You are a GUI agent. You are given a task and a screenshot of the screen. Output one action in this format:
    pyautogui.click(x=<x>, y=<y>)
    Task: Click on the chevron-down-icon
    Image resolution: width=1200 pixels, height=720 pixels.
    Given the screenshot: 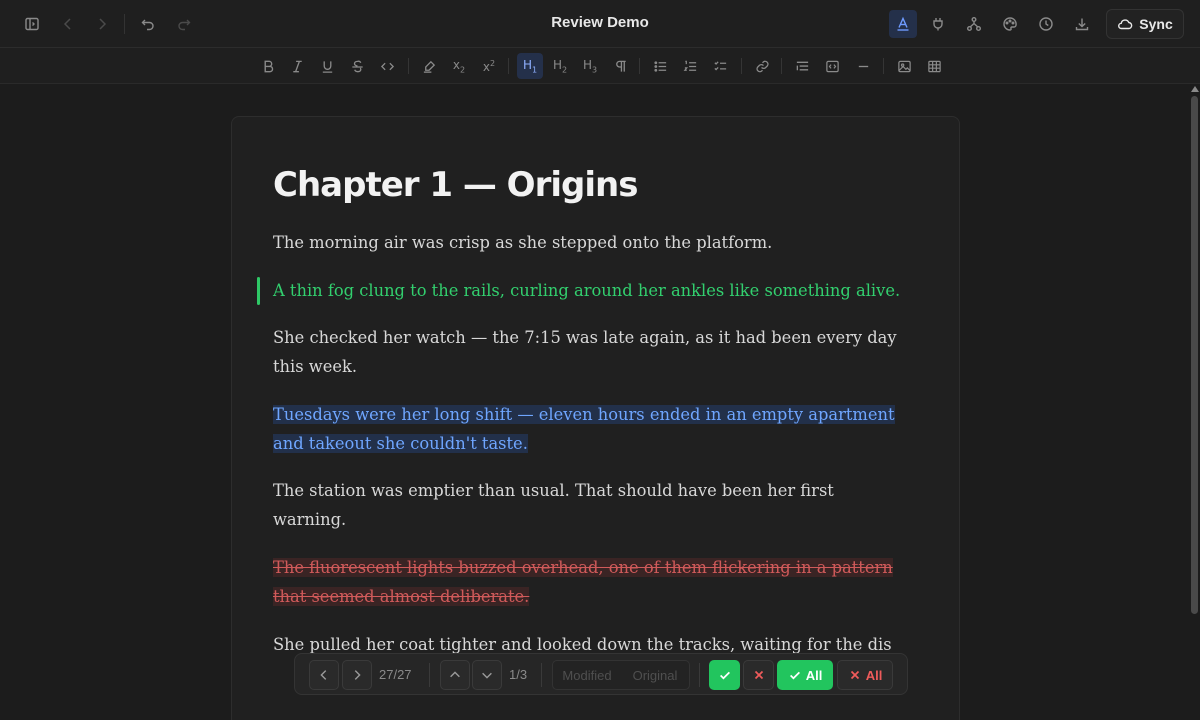 What is the action you would take?
    pyautogui.click(x=487, y=675)
    